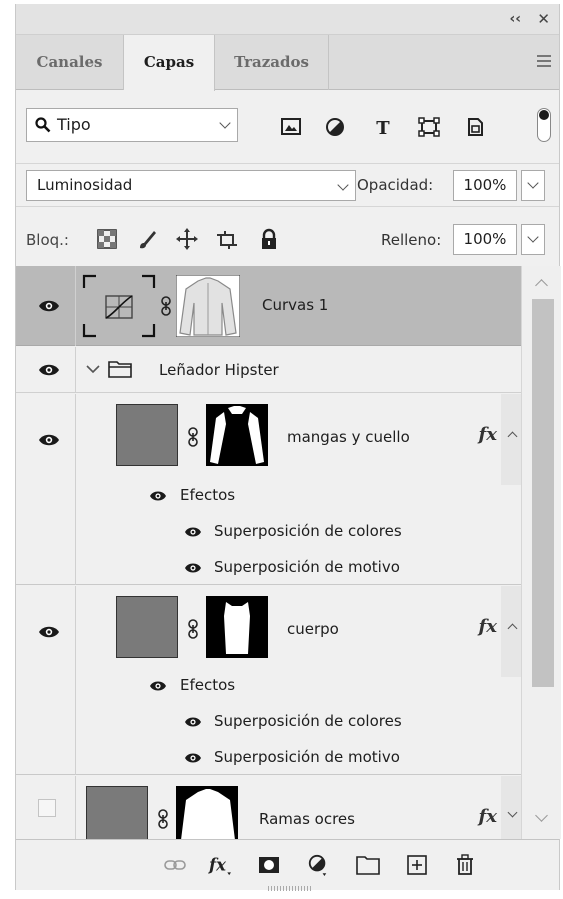  What do you see at coordinates (533, 185) in the screenshot?
I see `opacity-dropdown` at bounding box center [533, 185].